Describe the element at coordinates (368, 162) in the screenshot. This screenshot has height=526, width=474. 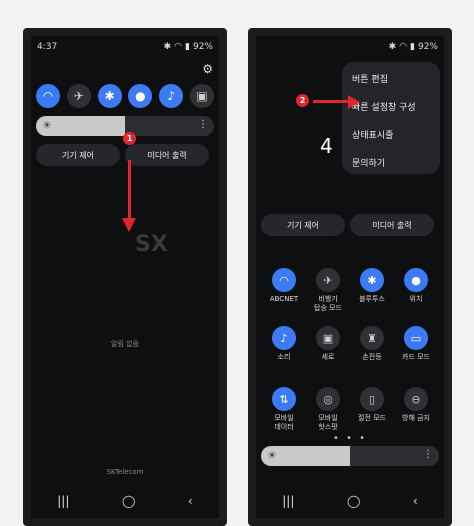
I see `menu-item-contact-us: 문의하기` at that location.